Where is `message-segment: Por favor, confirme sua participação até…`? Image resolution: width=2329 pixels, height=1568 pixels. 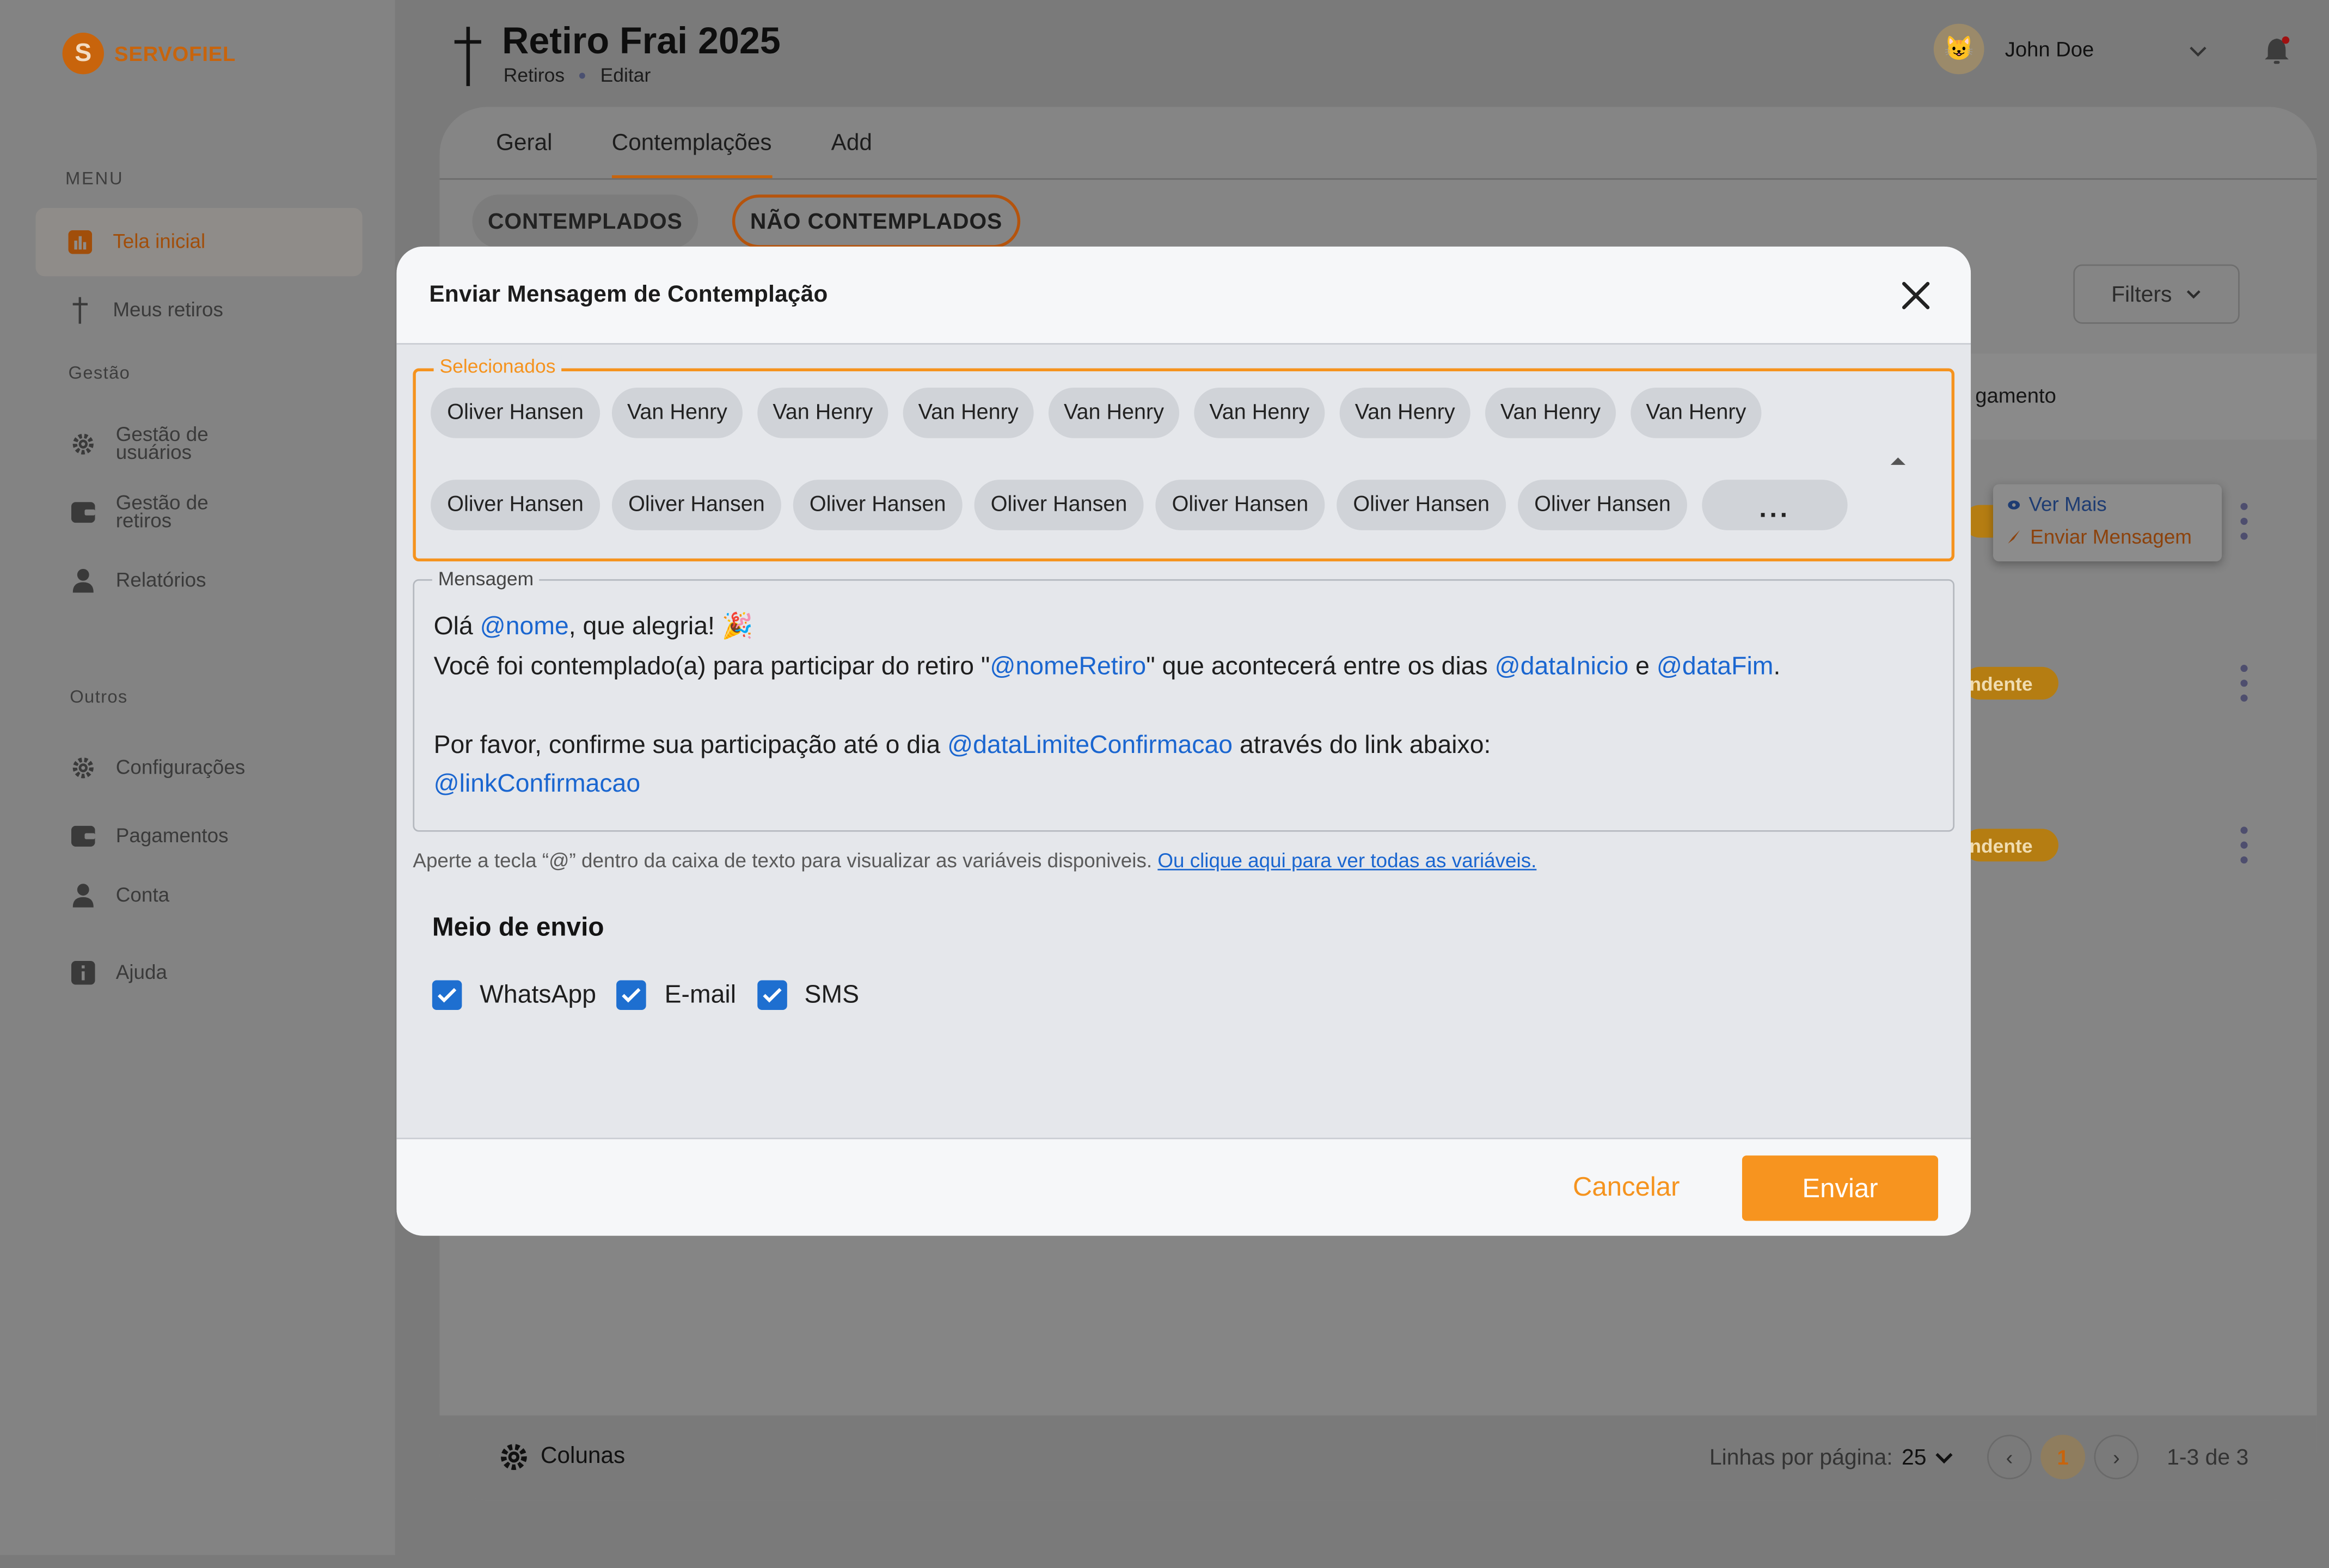 message-segment: Por favor, confirme sua participação até… is located at coordinates (690, 744).